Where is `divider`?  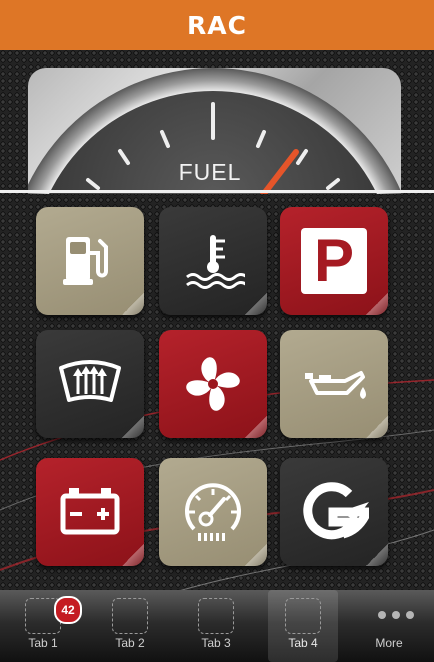 divider is located at coordinates (217, 191).